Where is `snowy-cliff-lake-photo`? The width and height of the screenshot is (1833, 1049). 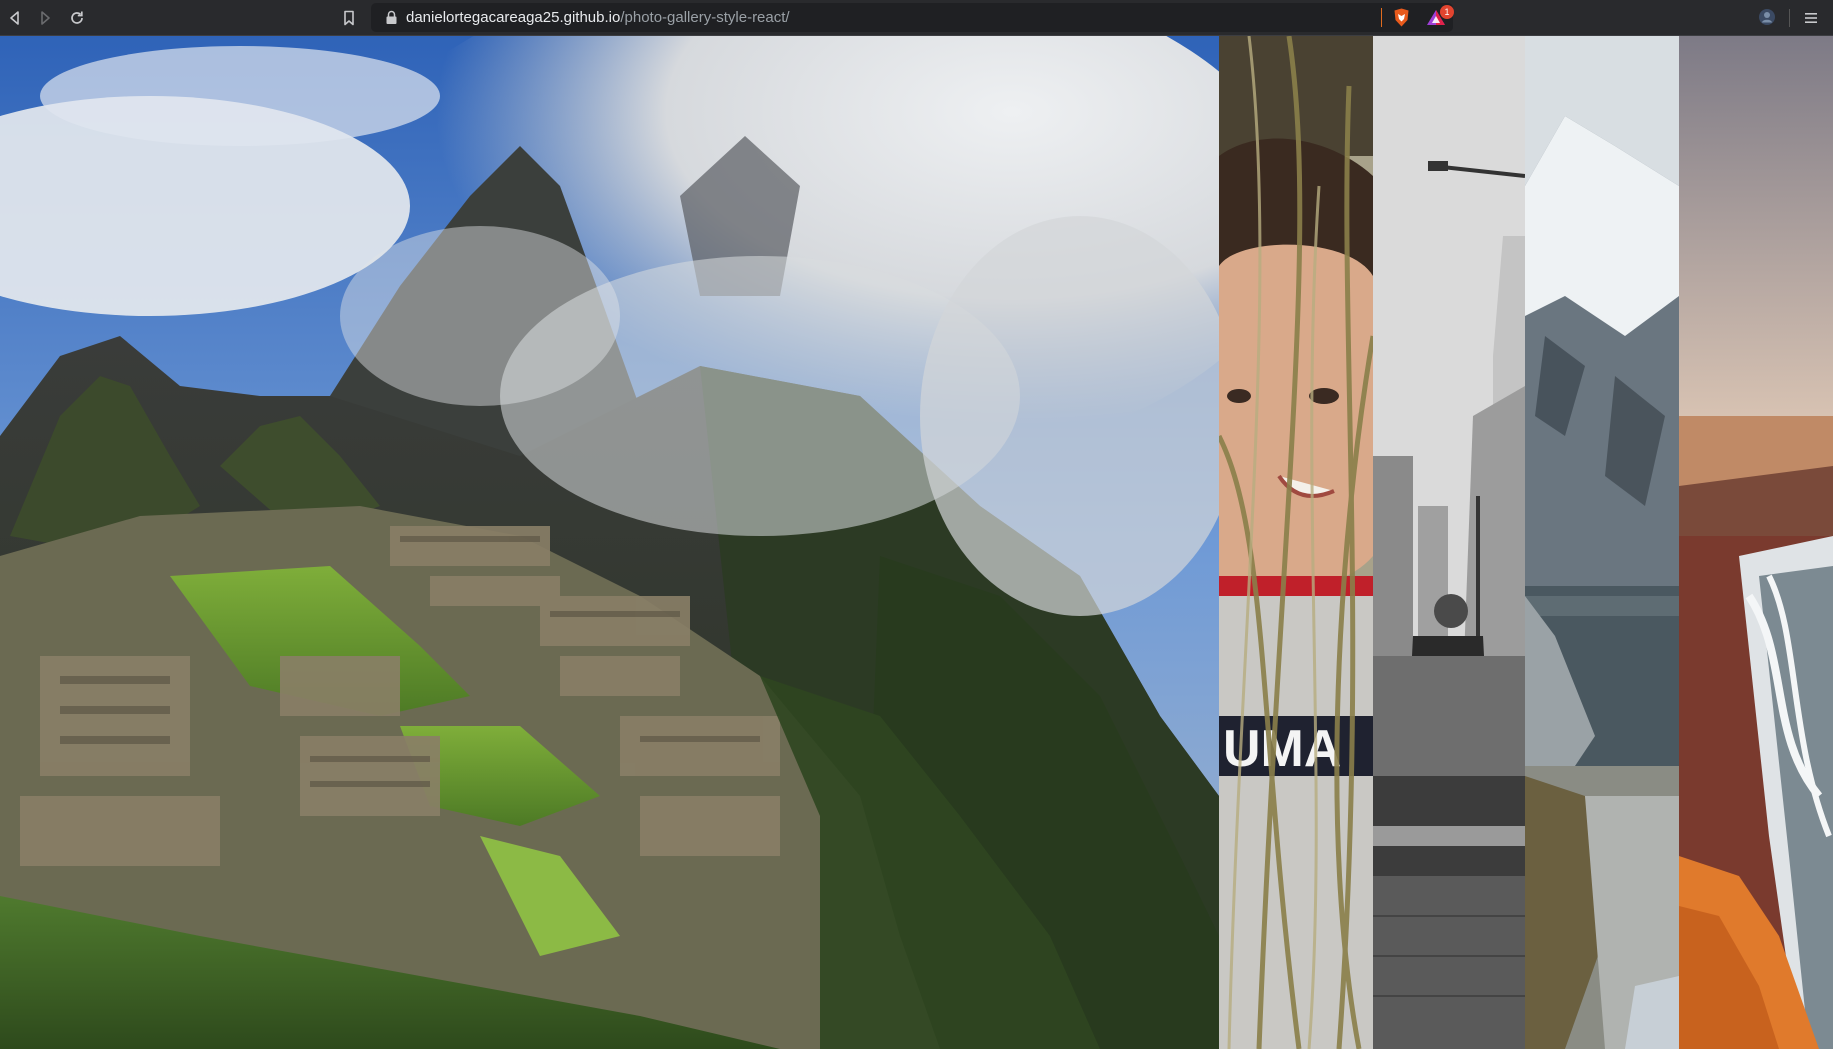 snowy-cliff-lake-photo is located at coordinates (1602, 542).